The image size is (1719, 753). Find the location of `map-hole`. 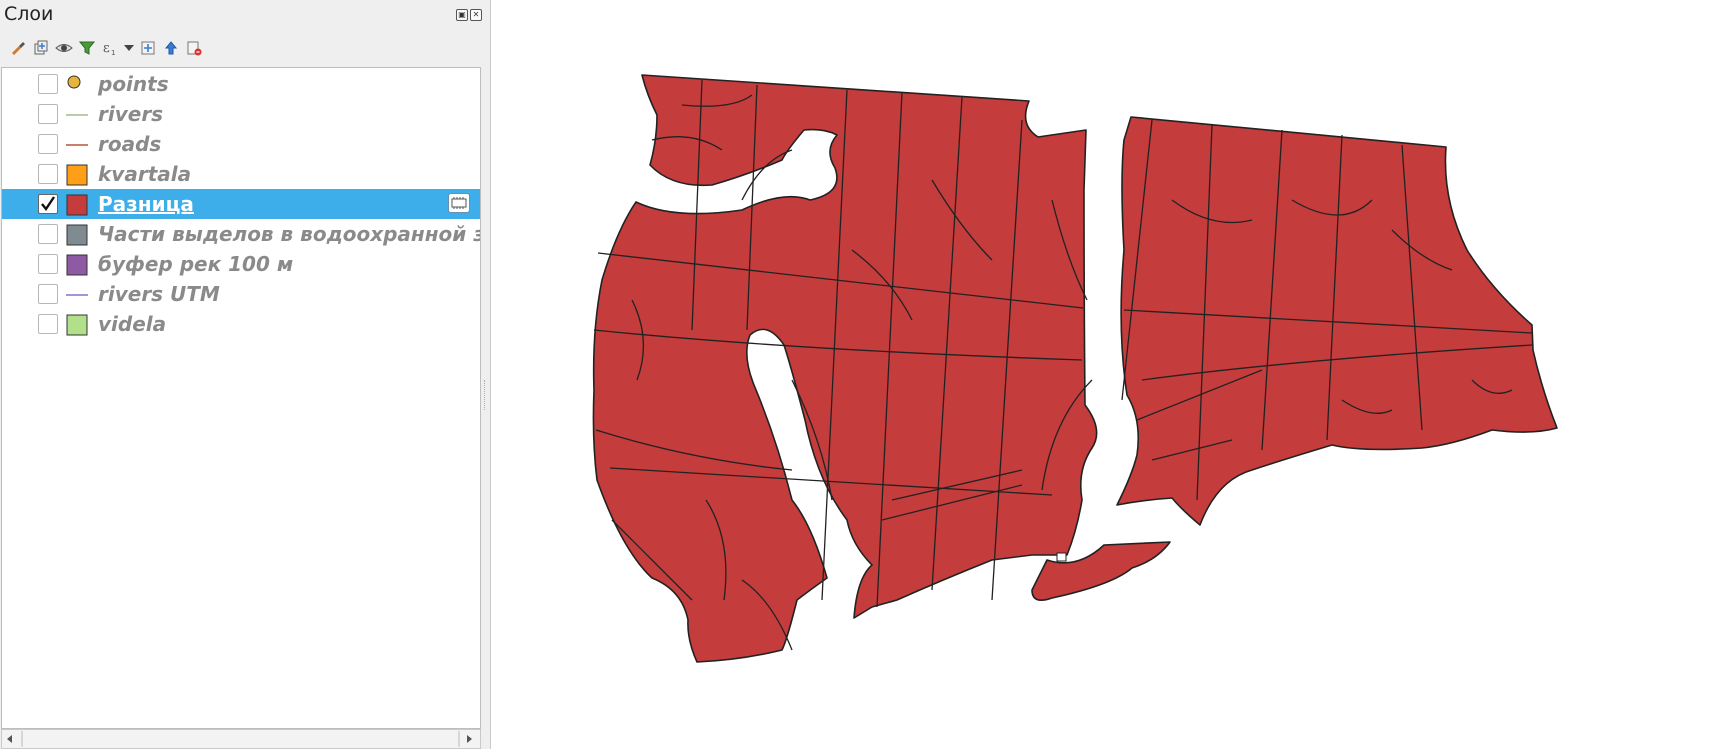

map-hole is located at coordinates (1061, 557).